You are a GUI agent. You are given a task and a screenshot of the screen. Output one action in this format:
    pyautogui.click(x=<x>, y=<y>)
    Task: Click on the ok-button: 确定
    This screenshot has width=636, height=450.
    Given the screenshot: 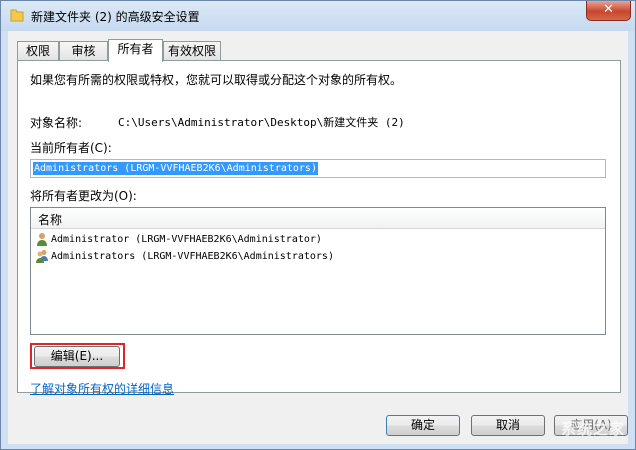 What is the action you would take?
    pyautogui.click(x=423, y=425)
    